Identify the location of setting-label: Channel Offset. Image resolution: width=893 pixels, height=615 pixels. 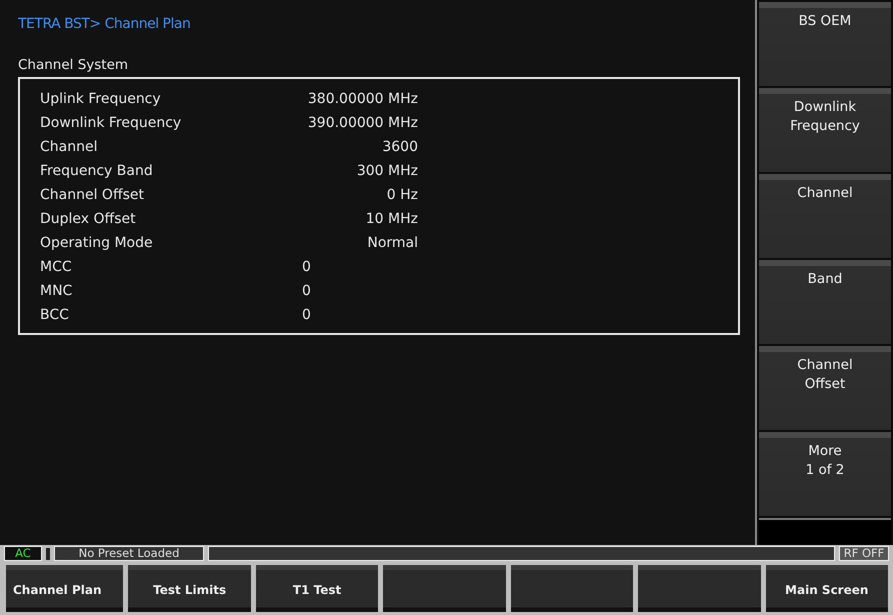
(92, 195).